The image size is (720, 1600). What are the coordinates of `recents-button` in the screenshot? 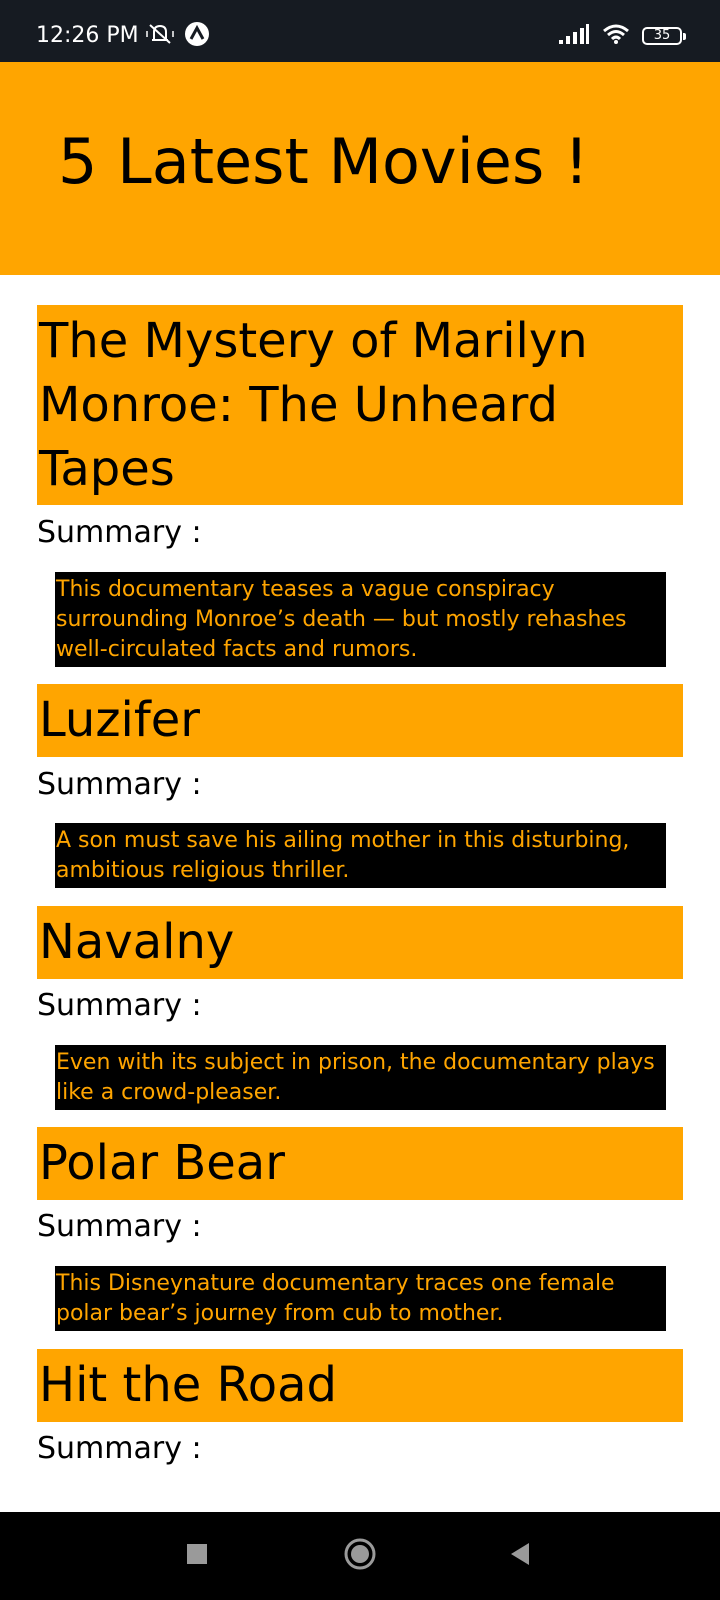 It's located at (197, 1556).